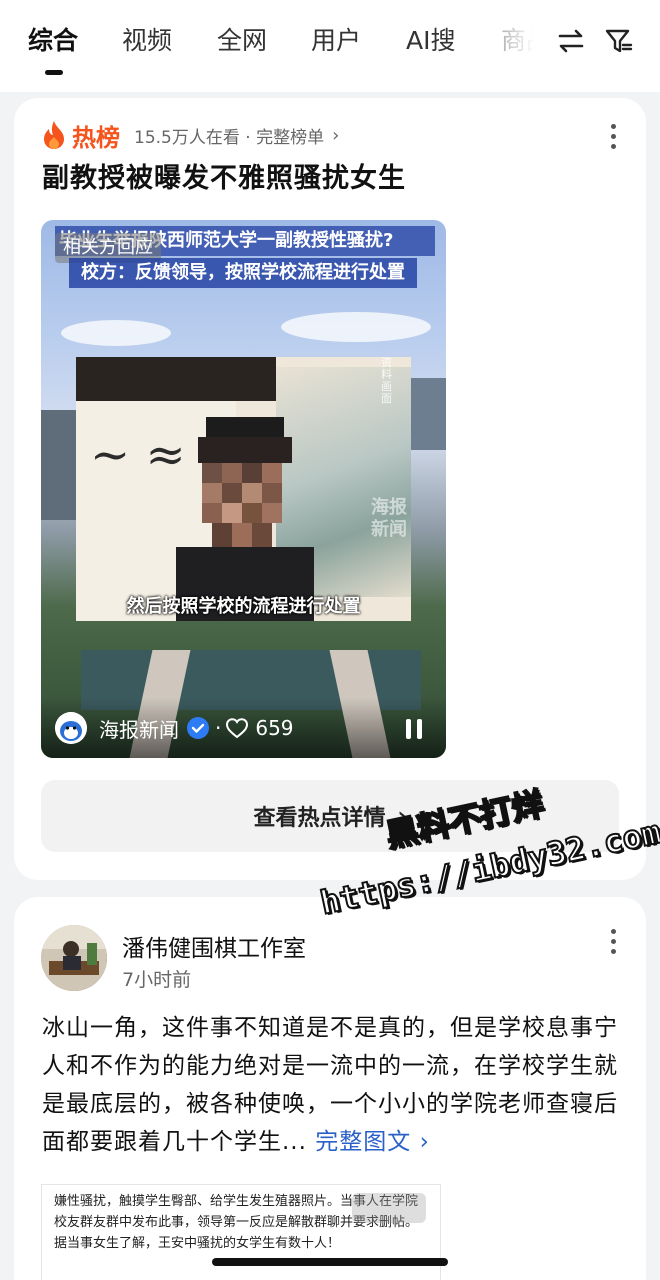 This screenshot has height=1280, width=660. I want to click on avatar, so click(74, 958).